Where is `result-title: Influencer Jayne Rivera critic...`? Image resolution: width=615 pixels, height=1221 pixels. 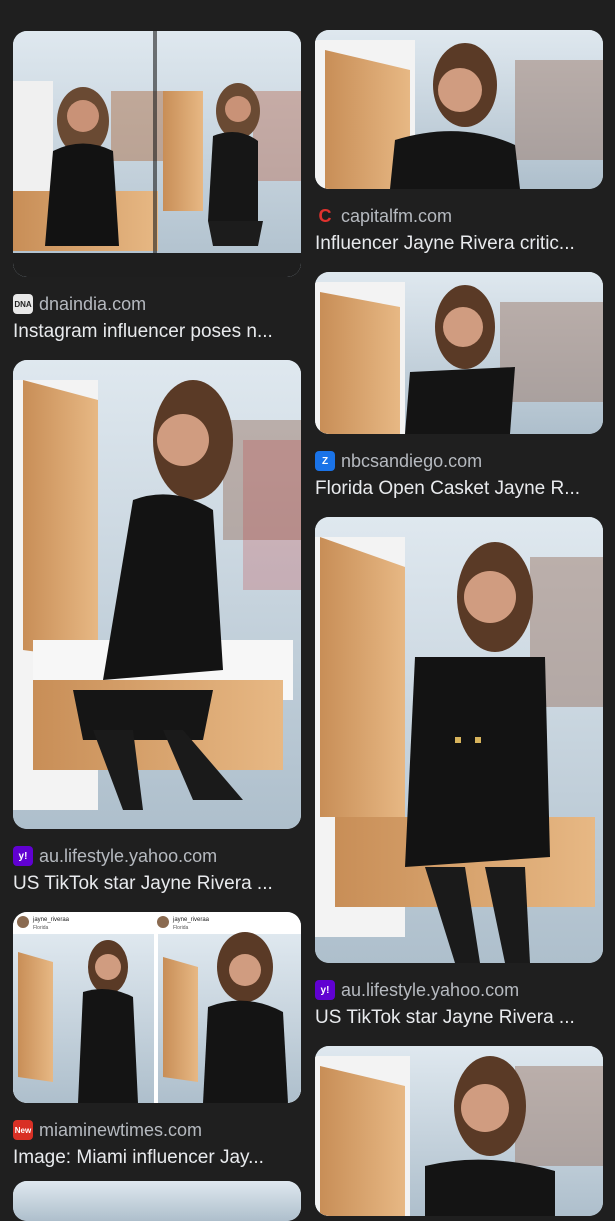
result-title: Influencer Jayne Rivera critic... is located at coordinates (459, 244).